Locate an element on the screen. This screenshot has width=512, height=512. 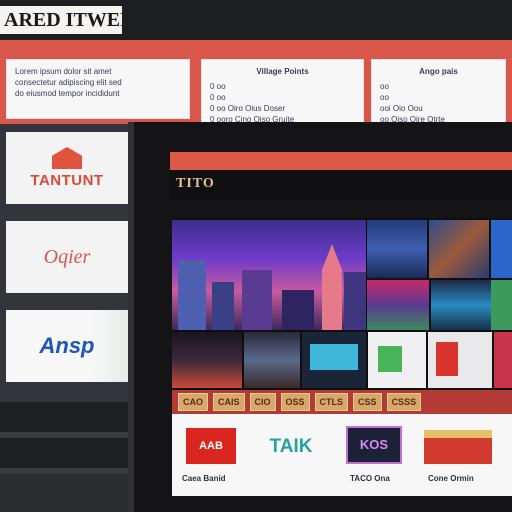
monitor-titlebar is located at coordinates (341, 185).